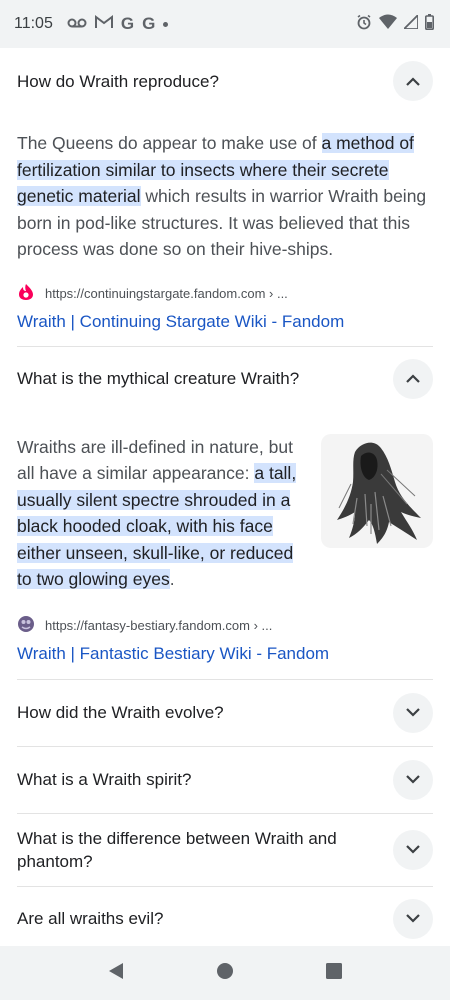  What do you see at coordinates (169, 143) in the screenshot?
I see `answer-text: The Queens do appear to make use of` at bounding box center [169, 143].